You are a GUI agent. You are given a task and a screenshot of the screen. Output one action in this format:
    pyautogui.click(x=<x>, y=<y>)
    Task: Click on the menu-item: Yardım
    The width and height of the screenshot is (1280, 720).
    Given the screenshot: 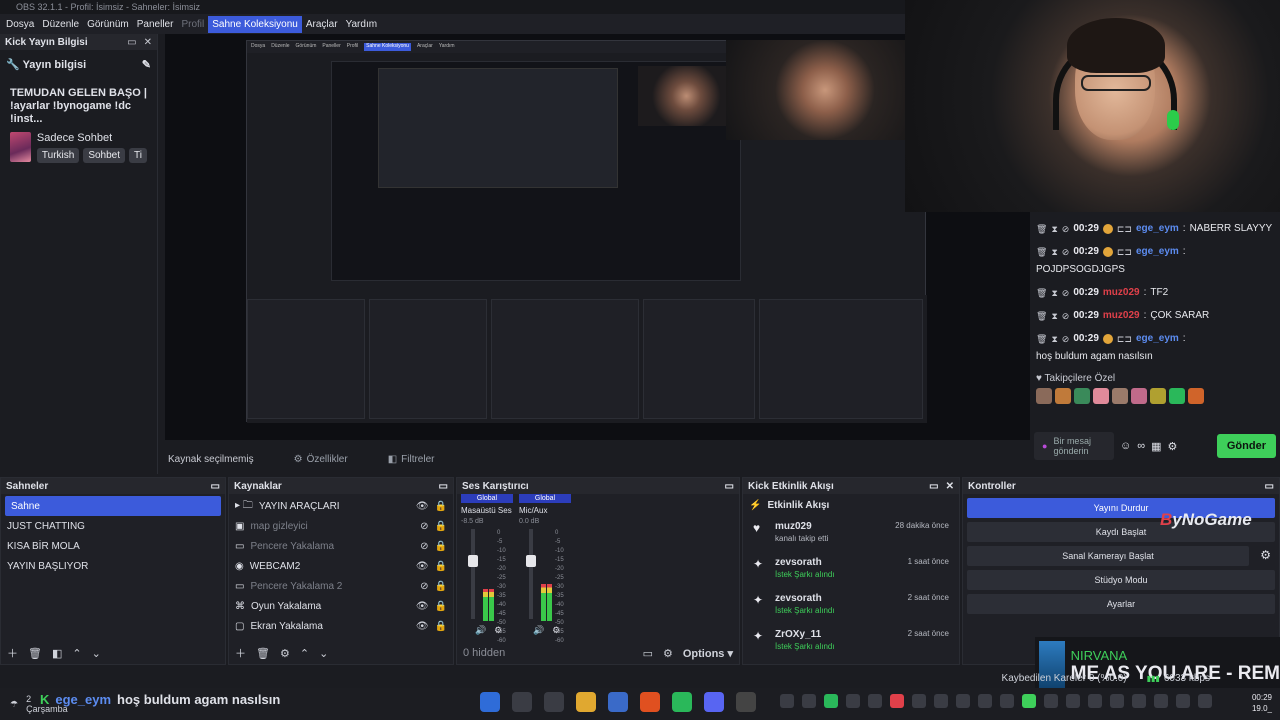 What is the action you would take?
    pyautogui.click(x=362, y=24)
    